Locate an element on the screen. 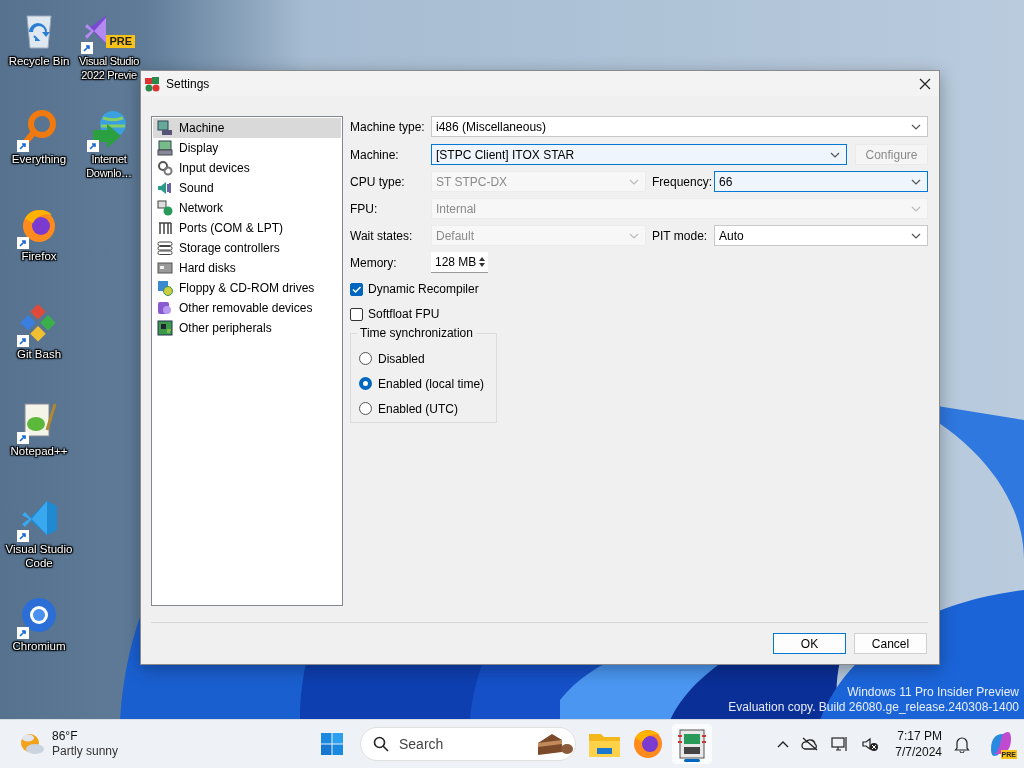 This screenshot has width=1024, height=768. sidebar-item: Network is located at coordinates (247, 208).